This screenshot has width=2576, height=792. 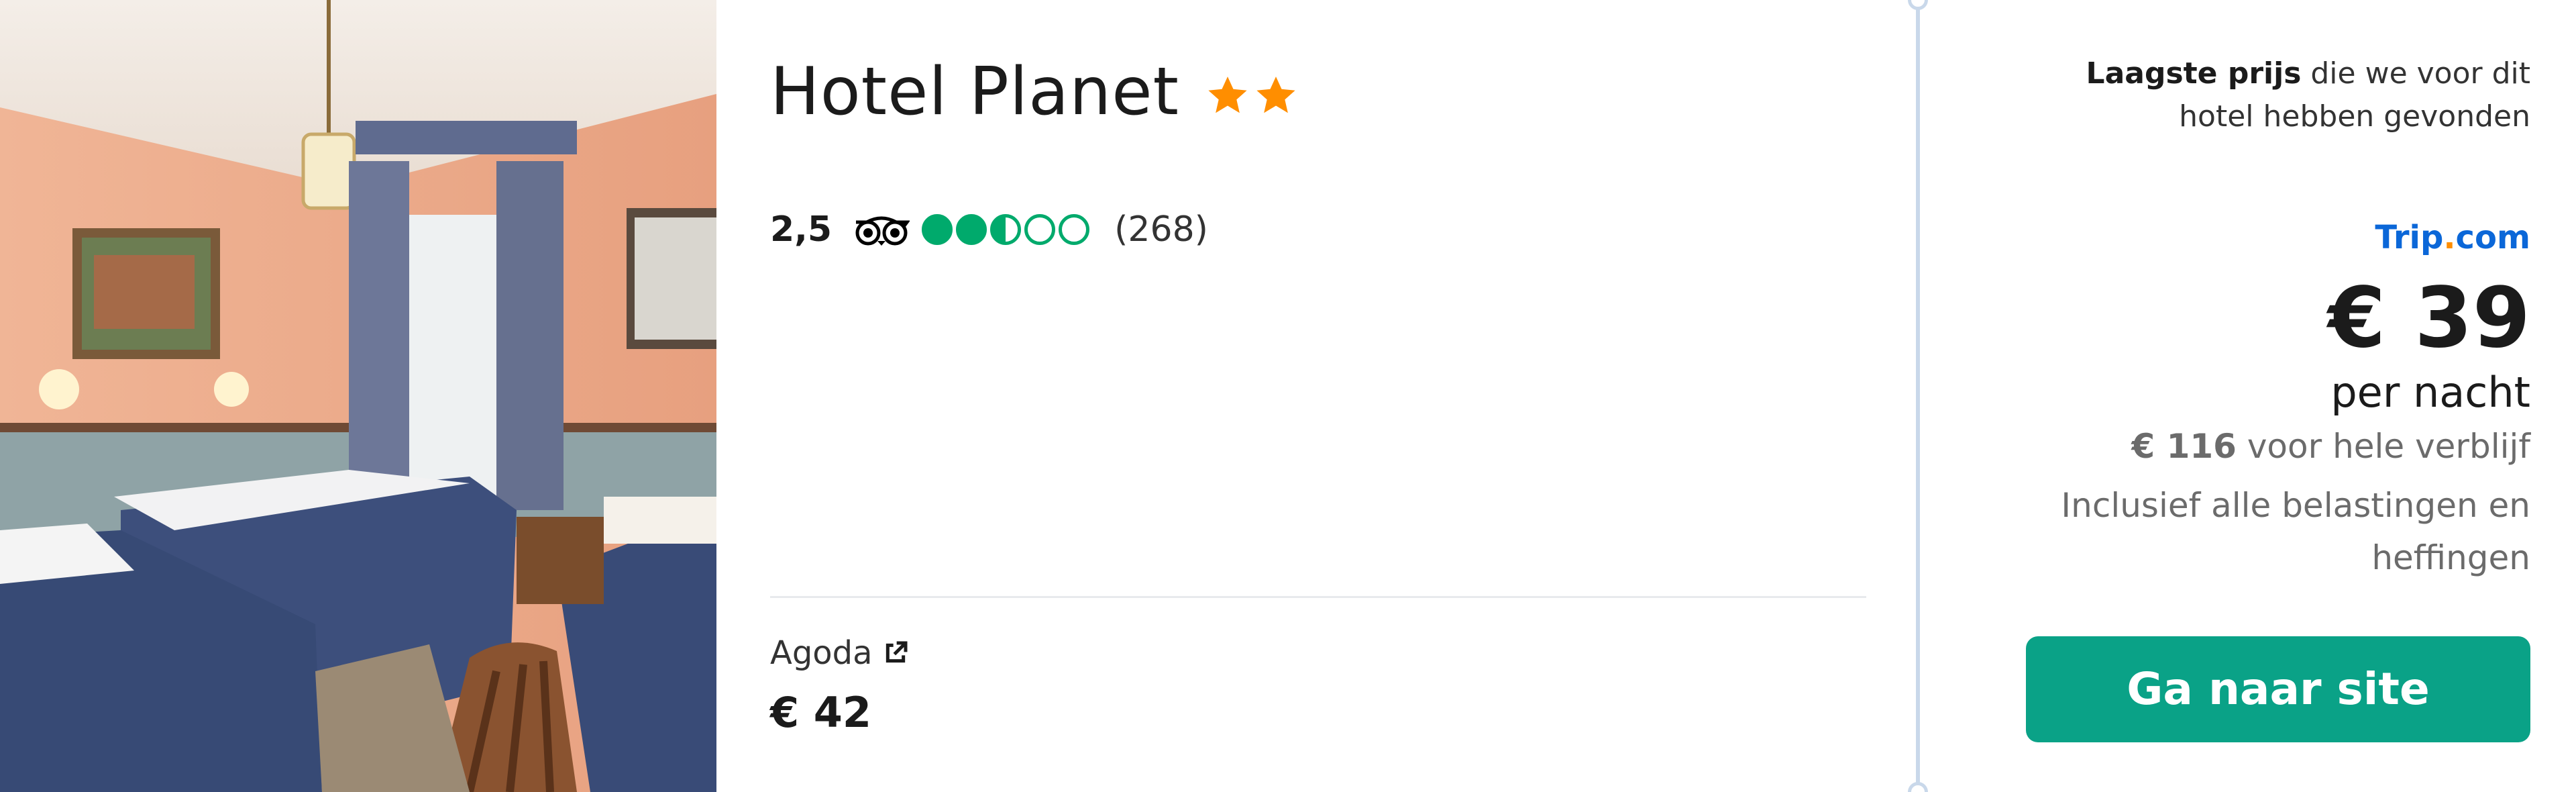 What do you see at coordinates (2383, 446) in the screenshot?
I see `total-label: voor hele verblijf` at bounding box center [2383, 446].